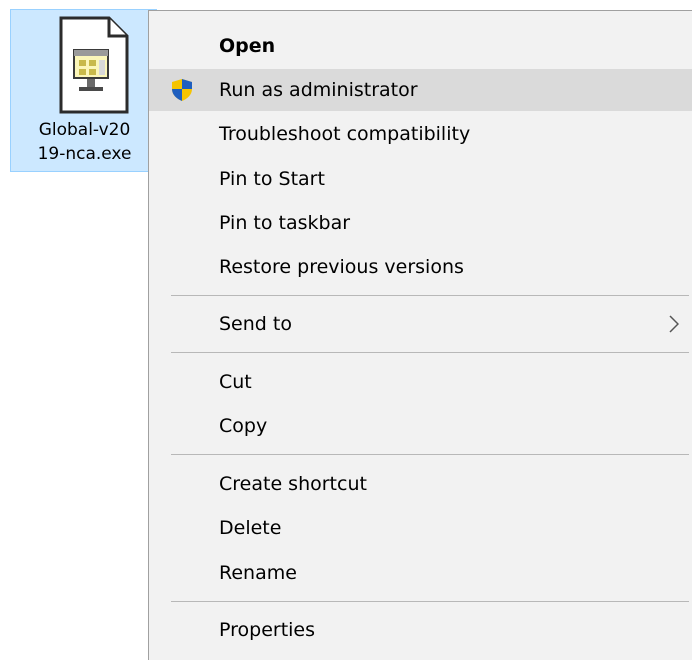  I want to click on menu-item-label: Cut, so click(235, 382).